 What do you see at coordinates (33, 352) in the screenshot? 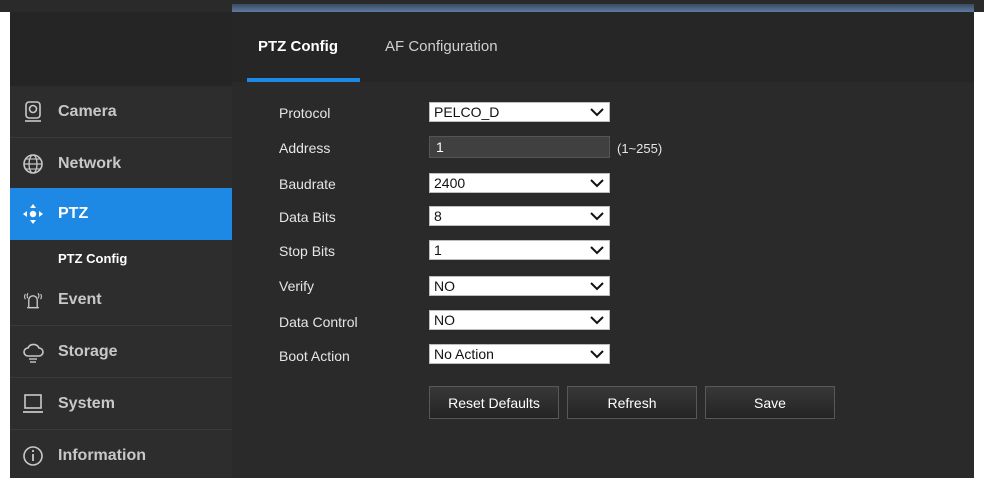
I see `storage-cloud-icon` at bounding box center [33, 352].